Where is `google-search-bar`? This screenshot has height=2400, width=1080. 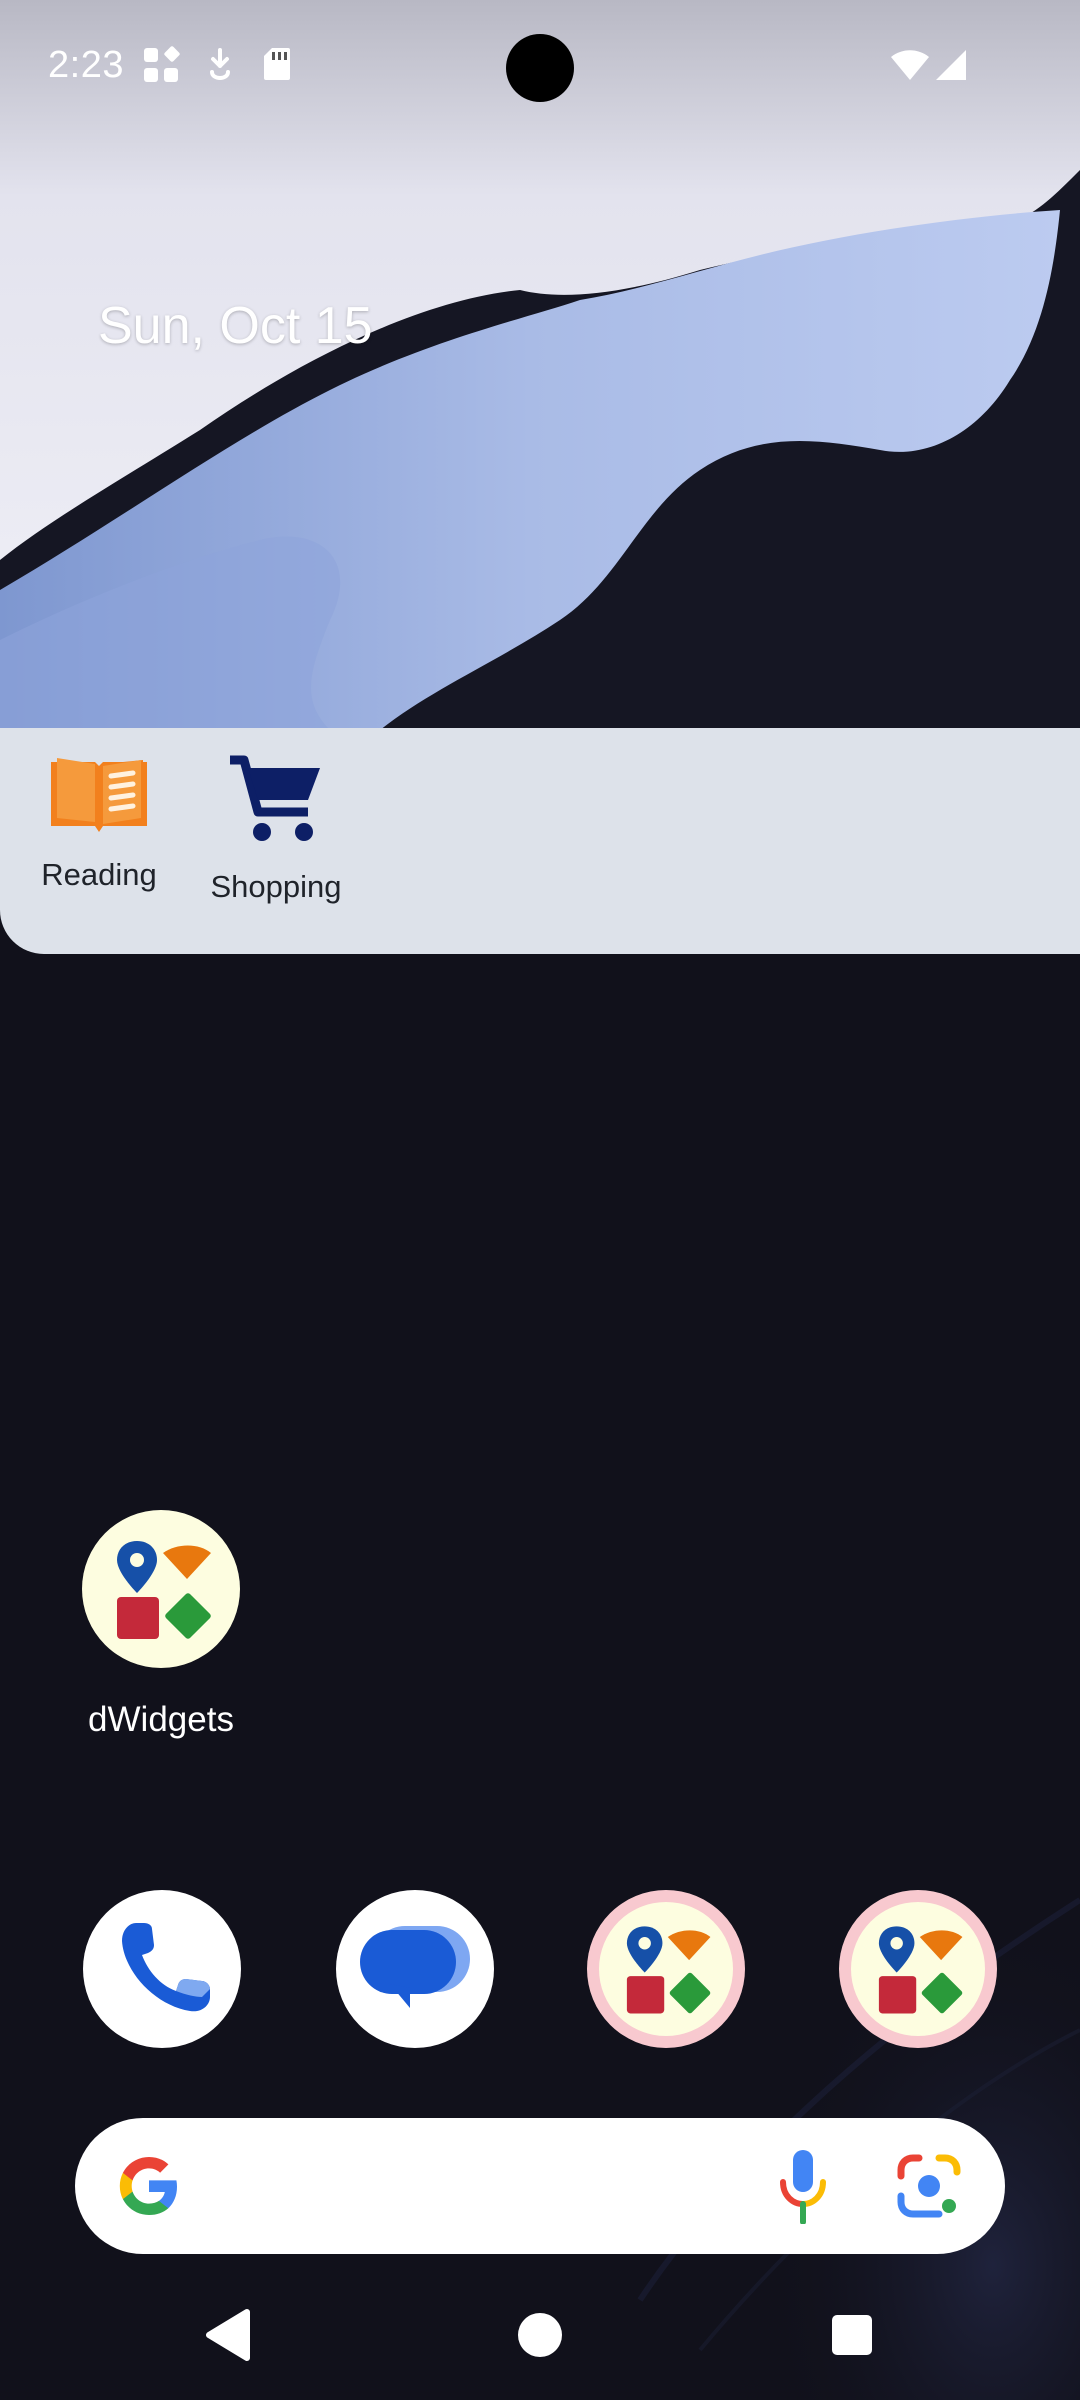
google-search-bar is located at coordinates (540, 2186).